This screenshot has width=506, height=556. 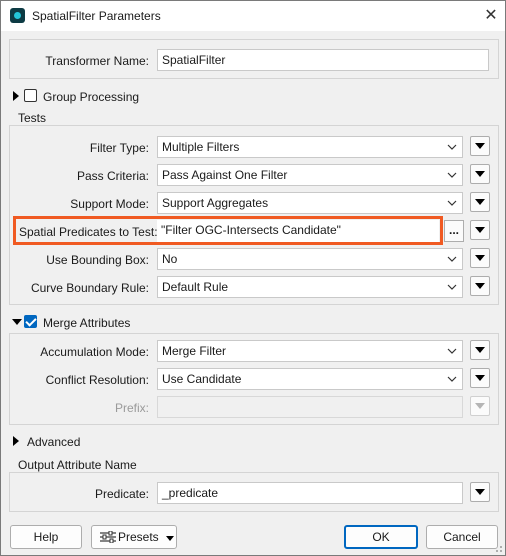 I want to click on pass-criteria-select: Pass Against One Filter, so click(x=310, y=175).